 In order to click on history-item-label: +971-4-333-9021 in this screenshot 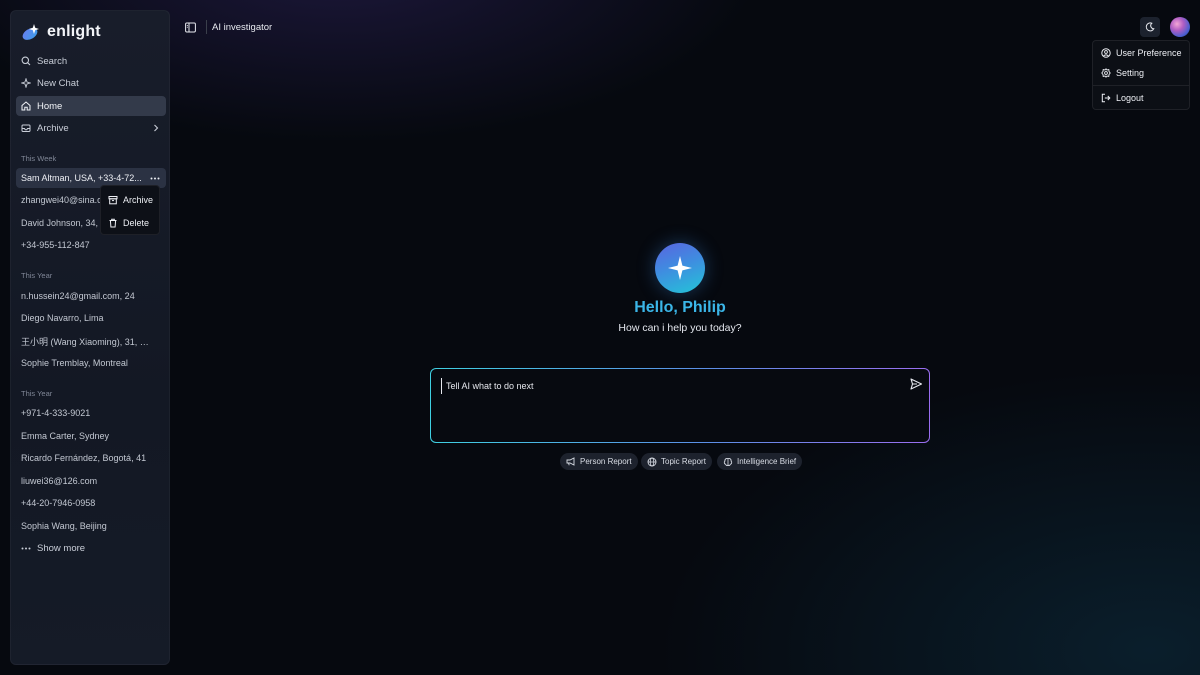, I will do `click(56, 413)`.